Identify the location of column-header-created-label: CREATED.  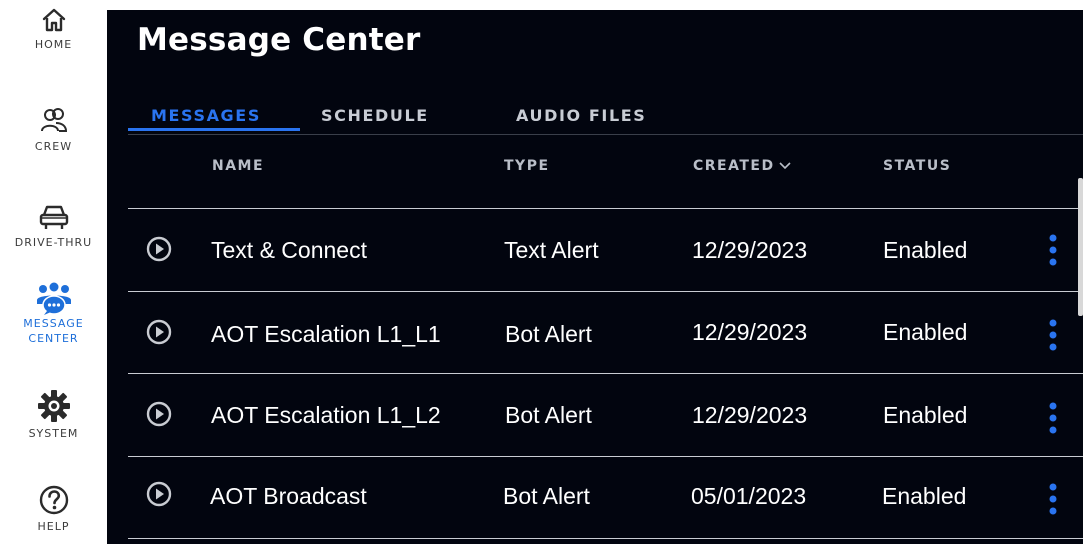
(734, 166).